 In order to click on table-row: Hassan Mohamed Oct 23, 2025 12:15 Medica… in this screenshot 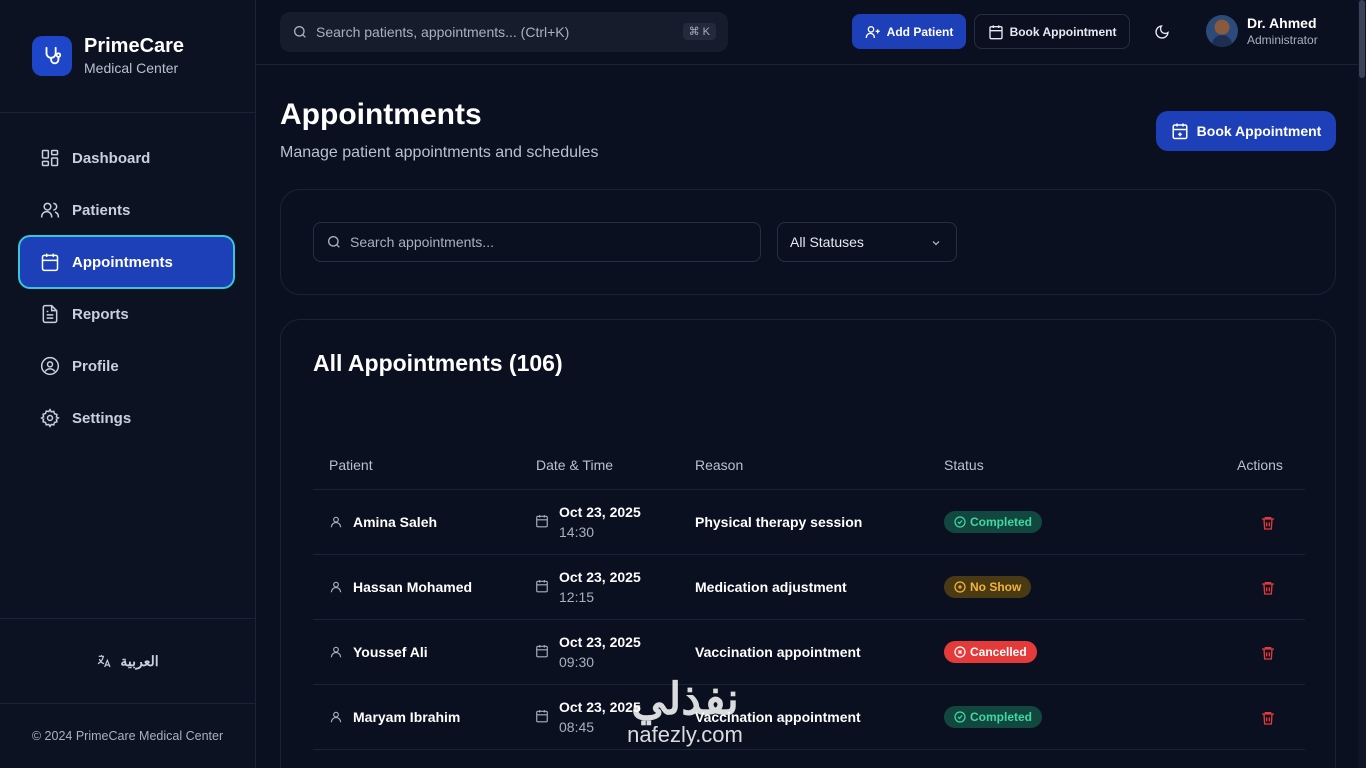, I will do `click(809, 587)`.